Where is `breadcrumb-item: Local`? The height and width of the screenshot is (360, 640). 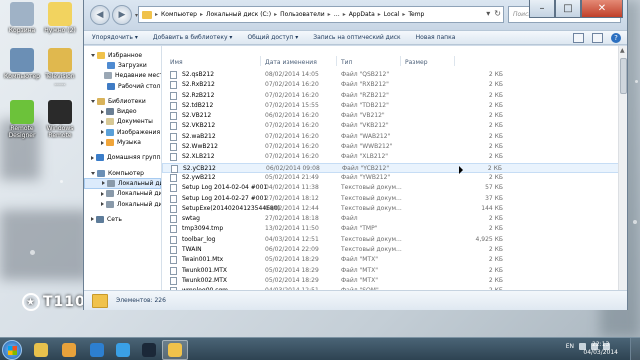
breadcrumb-item: Local is located at coordinates (392, 14).